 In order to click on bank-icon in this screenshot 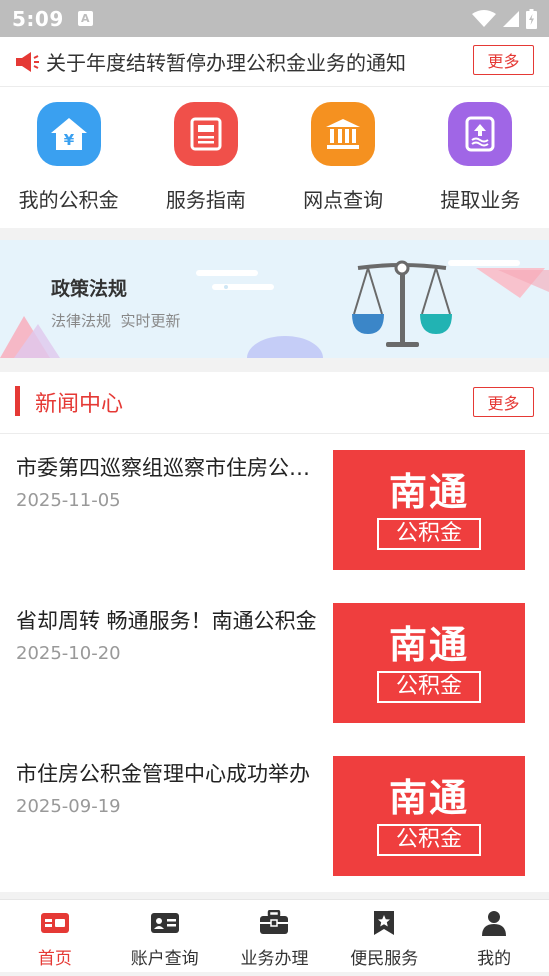, I will do `click(343, 134)`.